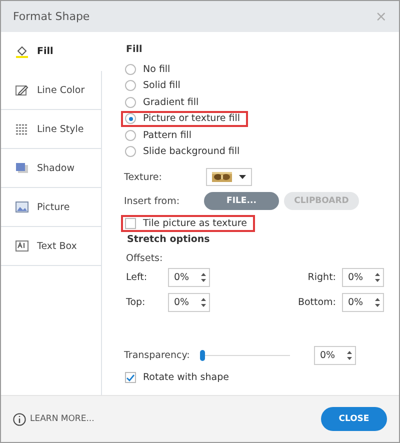 The width and height of the screenshot is (400, 443). I want to click on section-heading: Fill, so click(135, 49).